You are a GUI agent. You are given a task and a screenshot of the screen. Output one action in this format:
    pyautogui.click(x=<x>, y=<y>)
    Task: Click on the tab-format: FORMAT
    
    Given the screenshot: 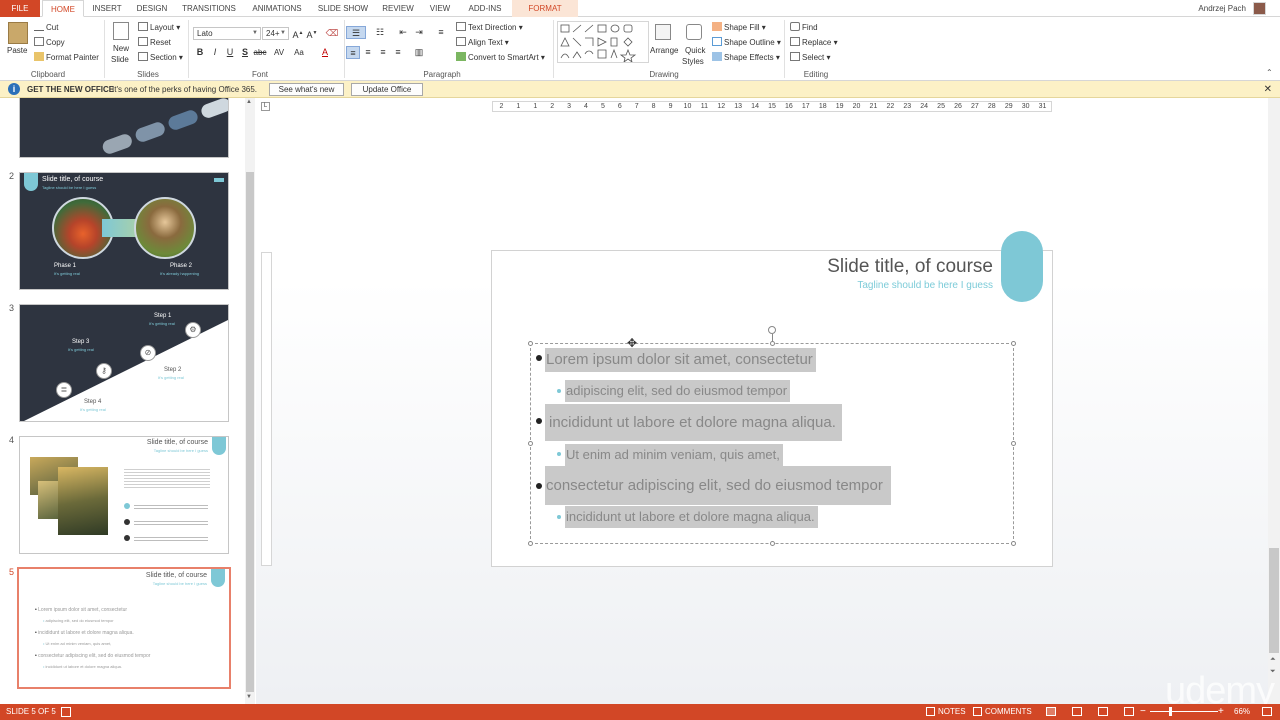 What is the action you would take?
    pyautogui.click(x=545, y=8)
    